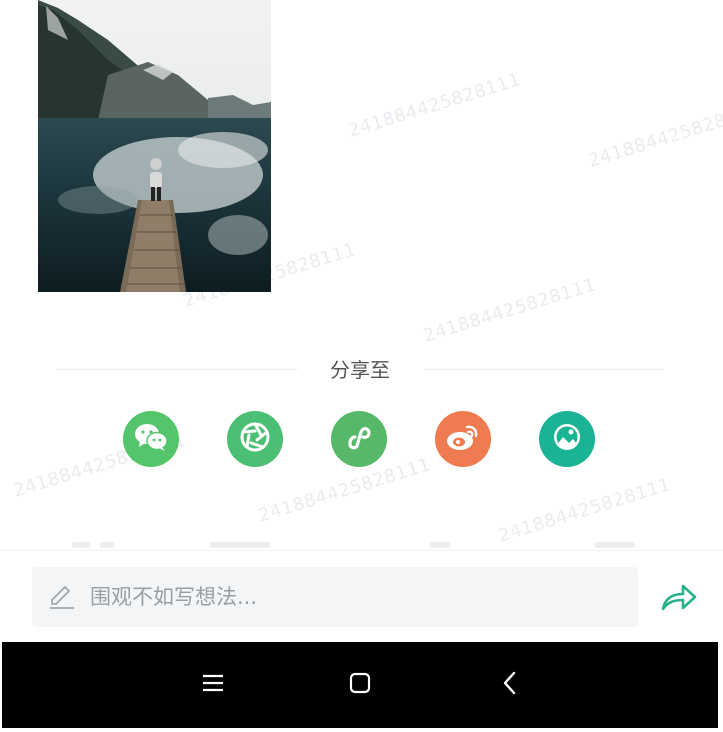  I want to click on pen-icon, so click(62, 599).